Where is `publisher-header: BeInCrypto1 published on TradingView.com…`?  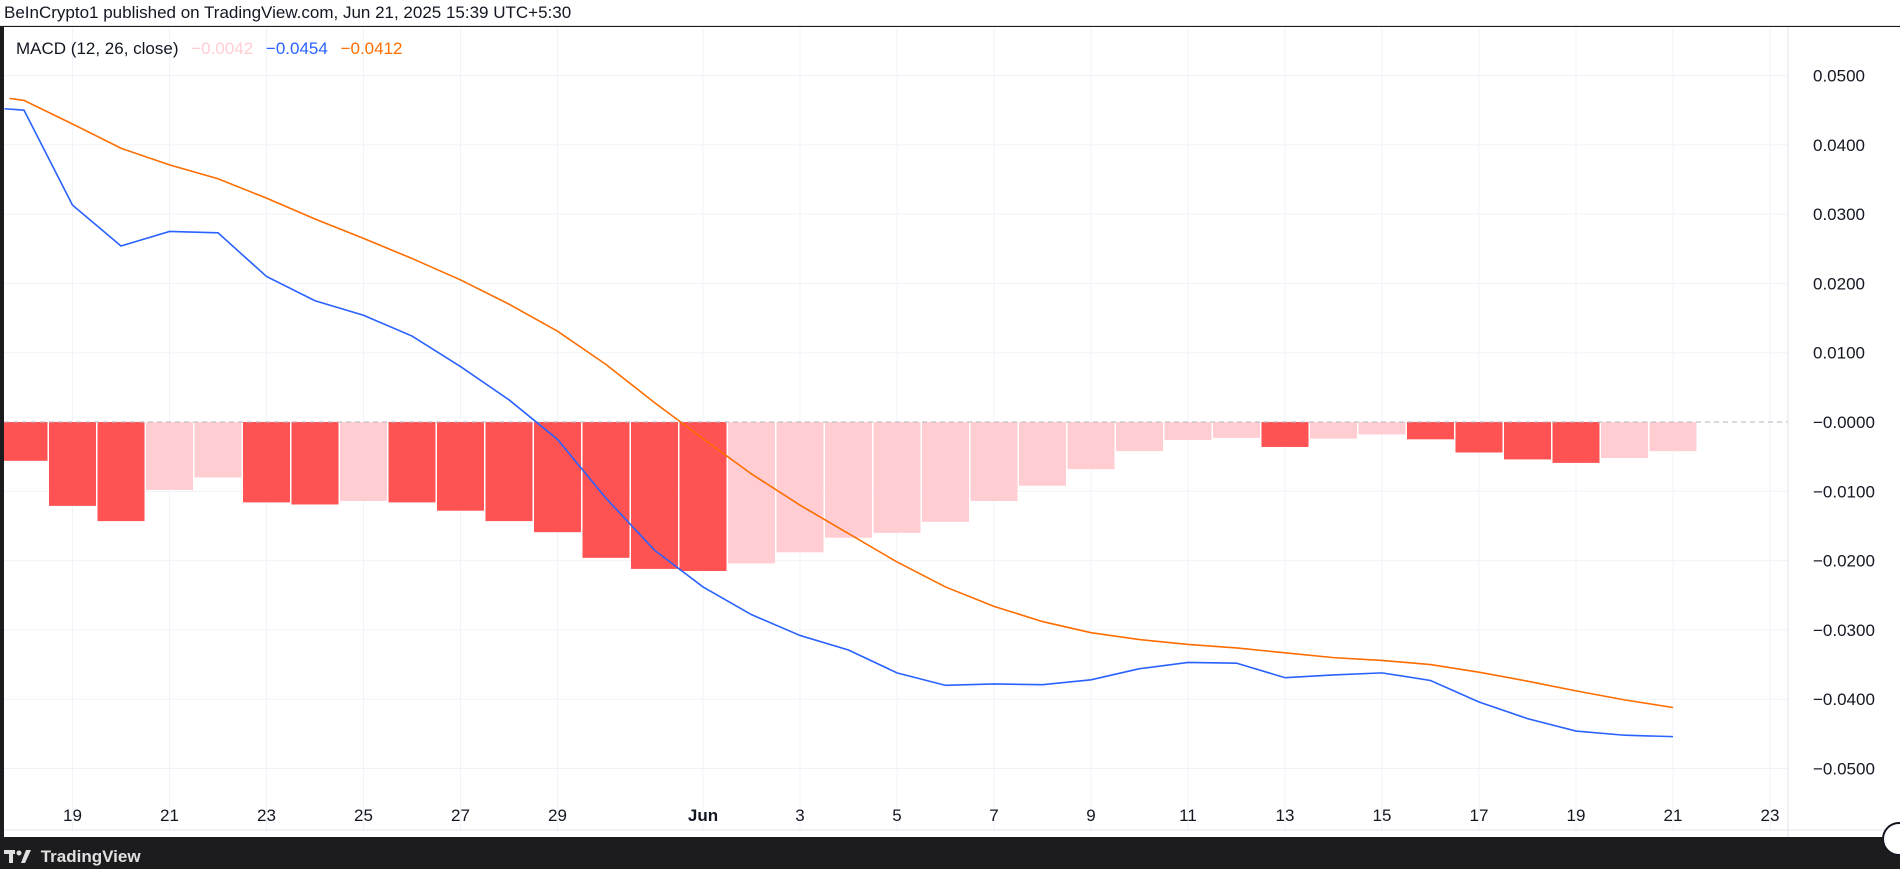 publisher-header: BeInCrypto1 published on TradingView.com… is located at coordinates (950, 13).